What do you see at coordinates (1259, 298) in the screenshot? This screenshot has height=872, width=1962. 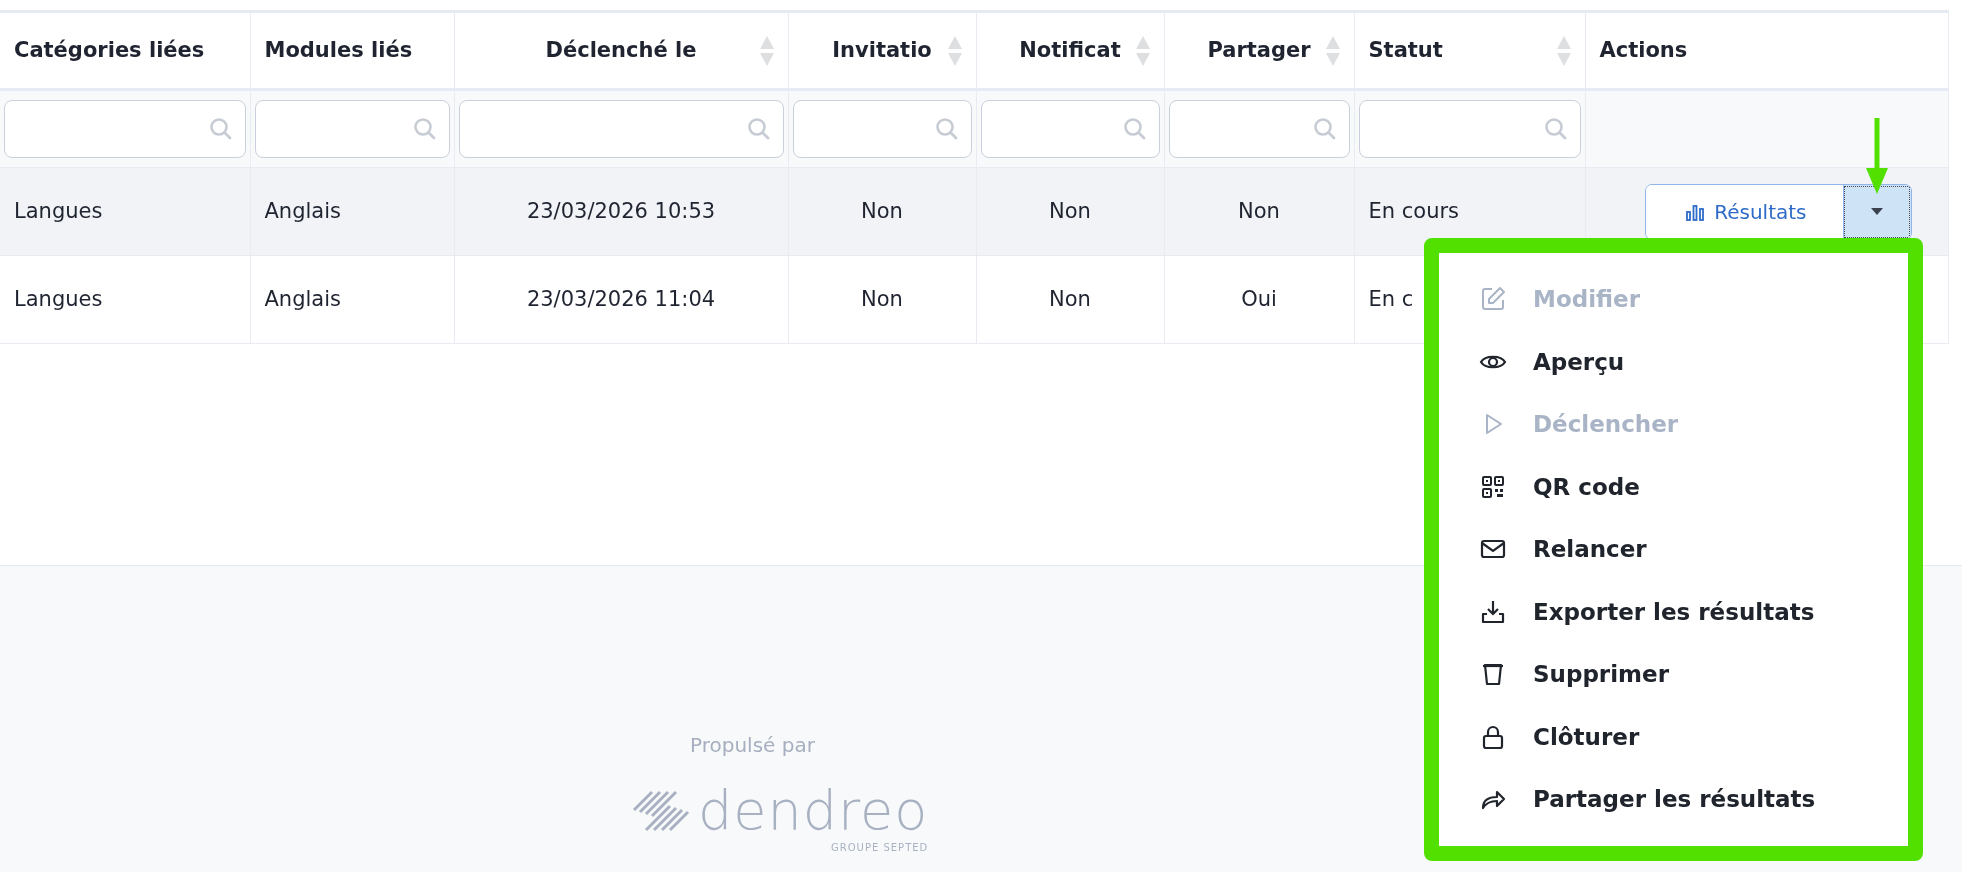 I see `table-cell: Oui` at bounding box center [1259, 298].